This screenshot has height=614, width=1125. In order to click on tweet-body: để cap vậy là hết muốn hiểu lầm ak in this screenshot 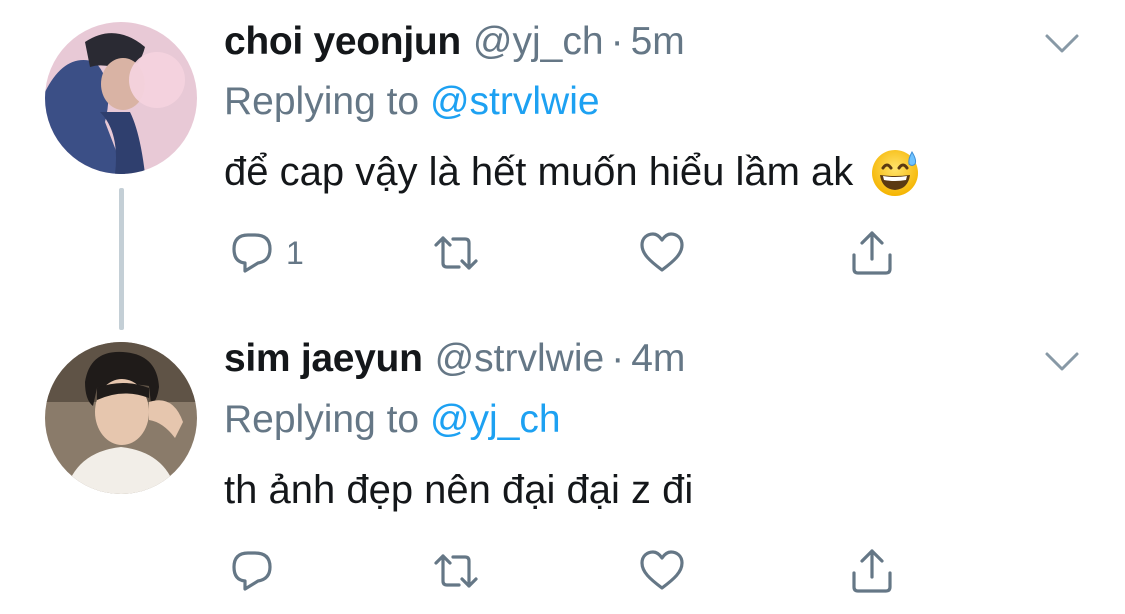, I will do `click(539, 171)`.